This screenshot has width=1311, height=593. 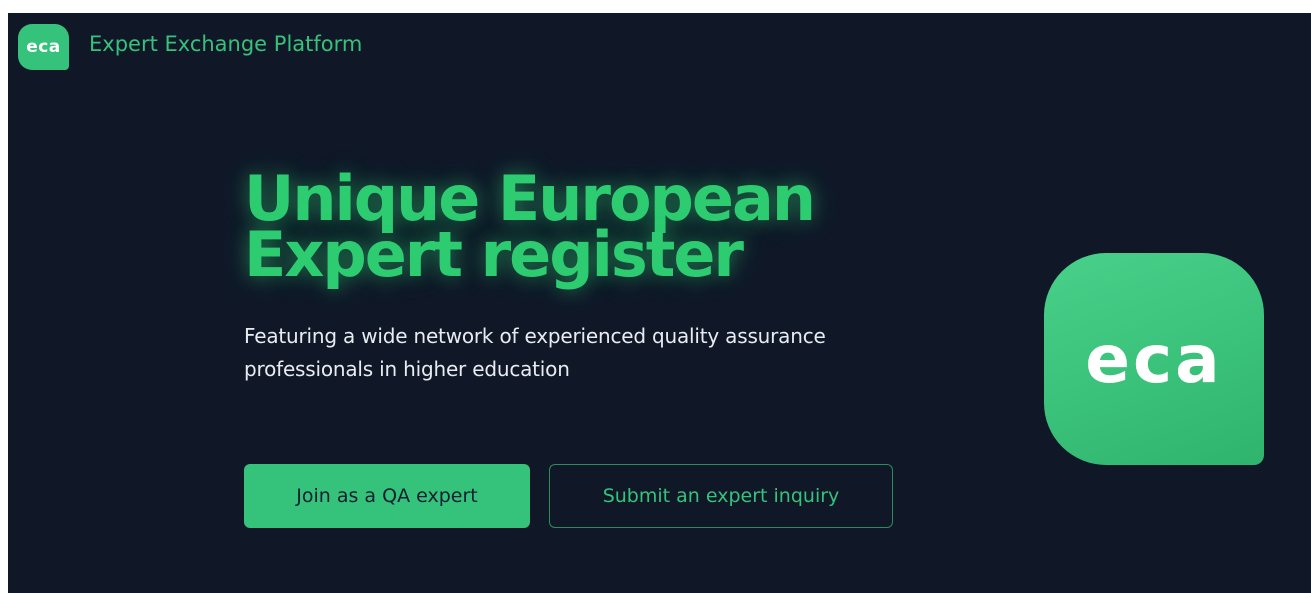 I want to click on hero-headline: Unique European Expert register, so click(x=604, y=229).